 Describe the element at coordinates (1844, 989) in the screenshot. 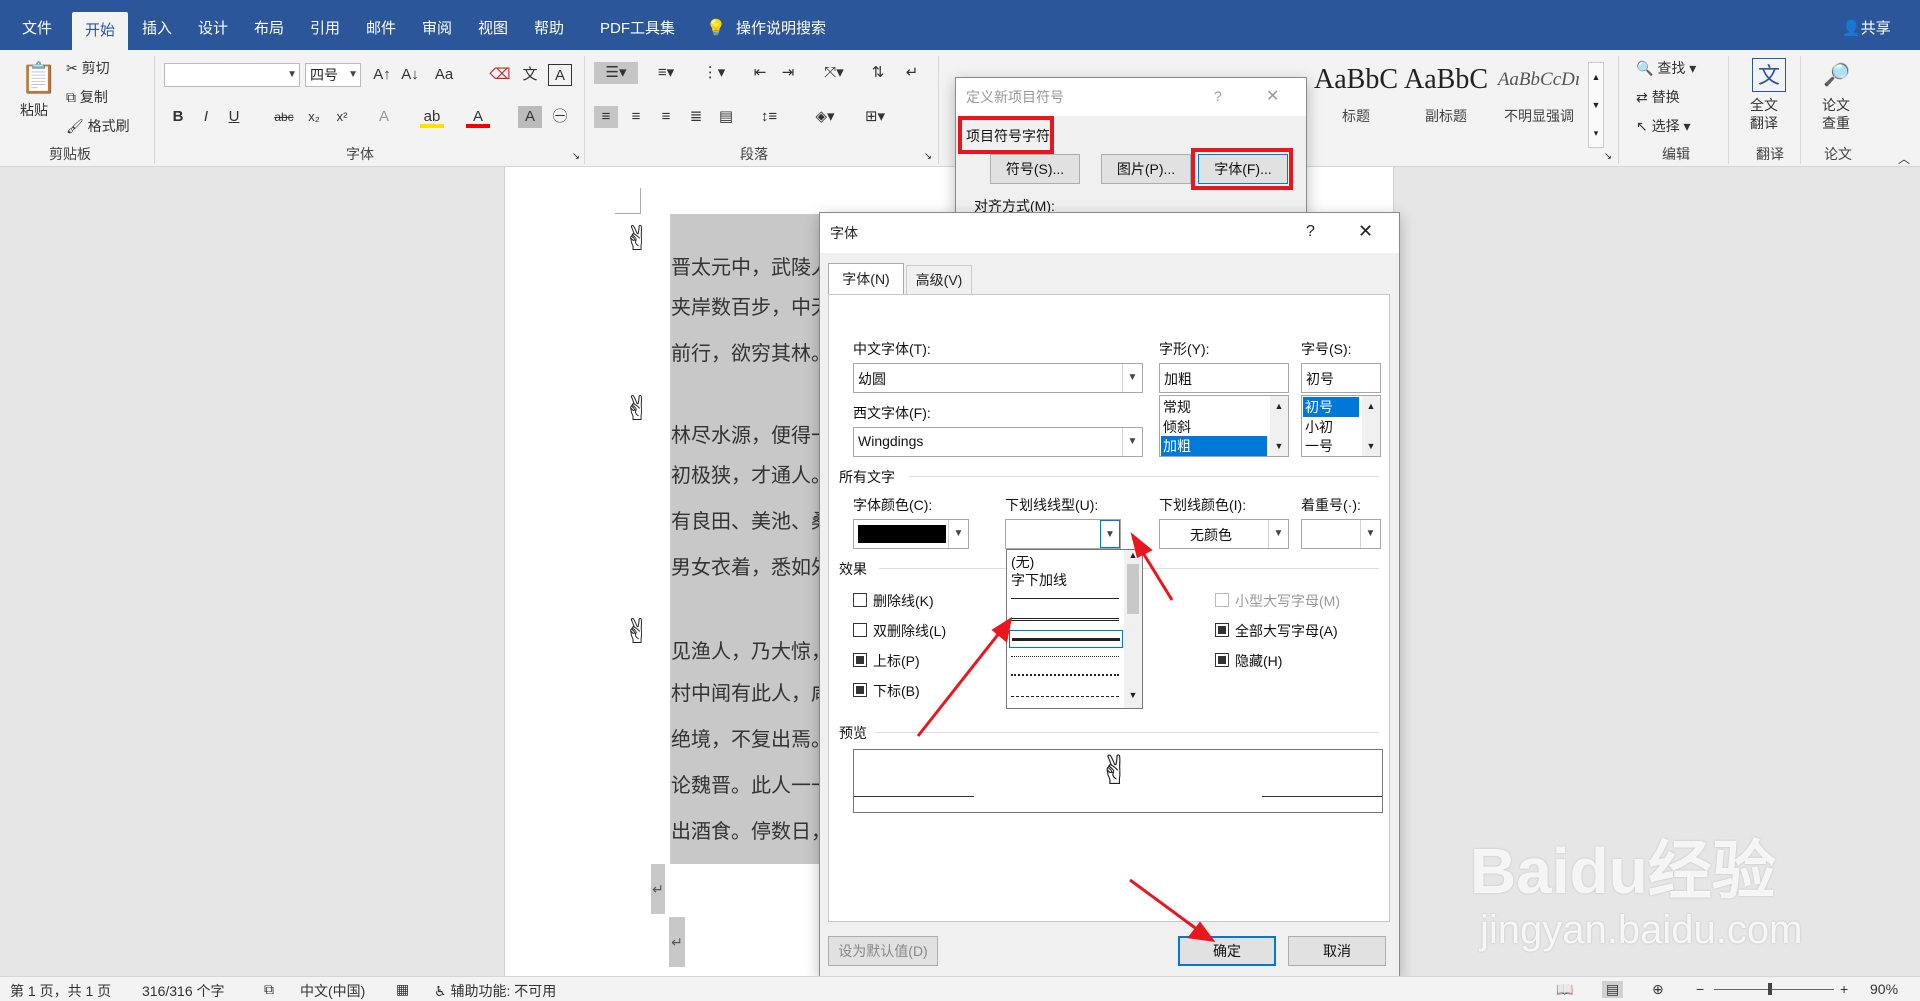

I see `zoom-in-icon: +` at that location.